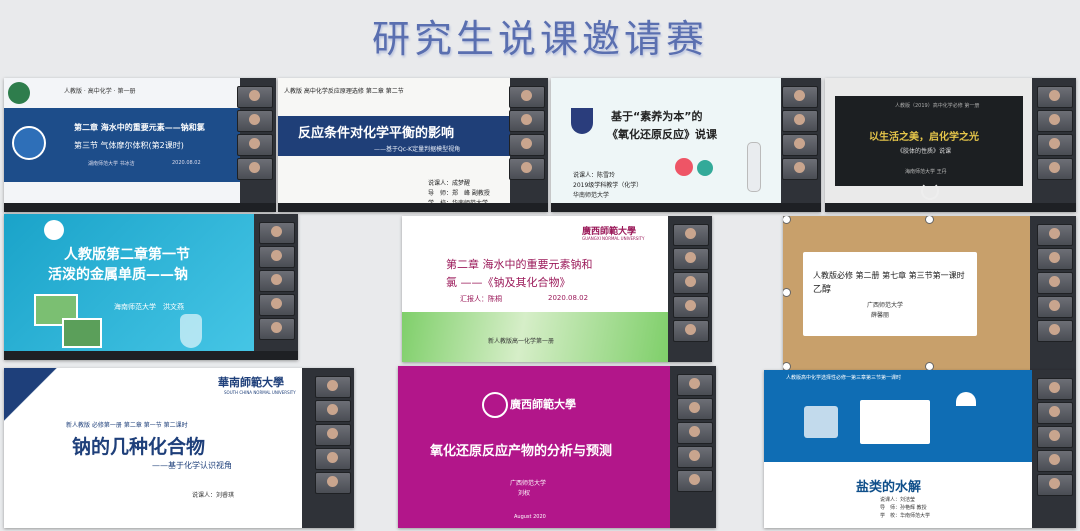  What do you see at coordinates (344, 91) in the screenshot?
I see `slide-2-header: 人教版 高中化学反应原理选修 第二章 第二节` at bounding box center [344, 91].